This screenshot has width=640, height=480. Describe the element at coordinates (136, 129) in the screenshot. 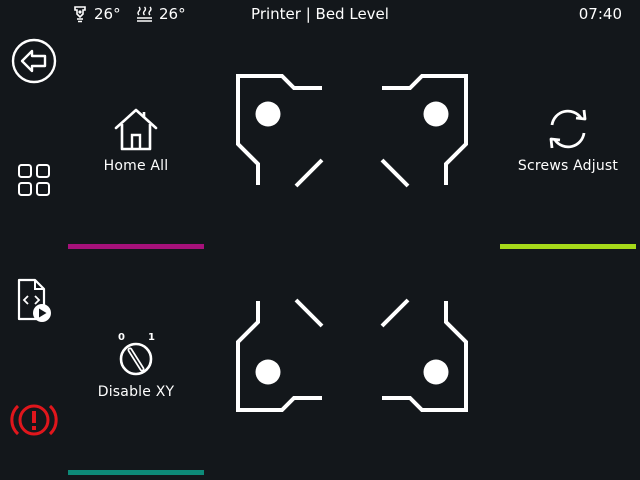

I see `home-icon` at that location.